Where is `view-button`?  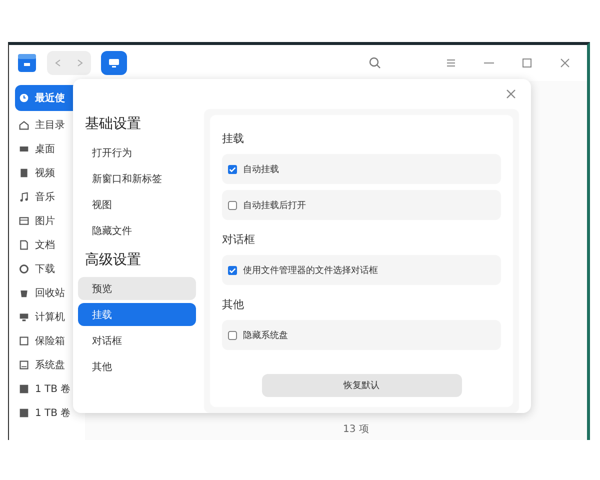
view-button is located at coordinates (114, 63).